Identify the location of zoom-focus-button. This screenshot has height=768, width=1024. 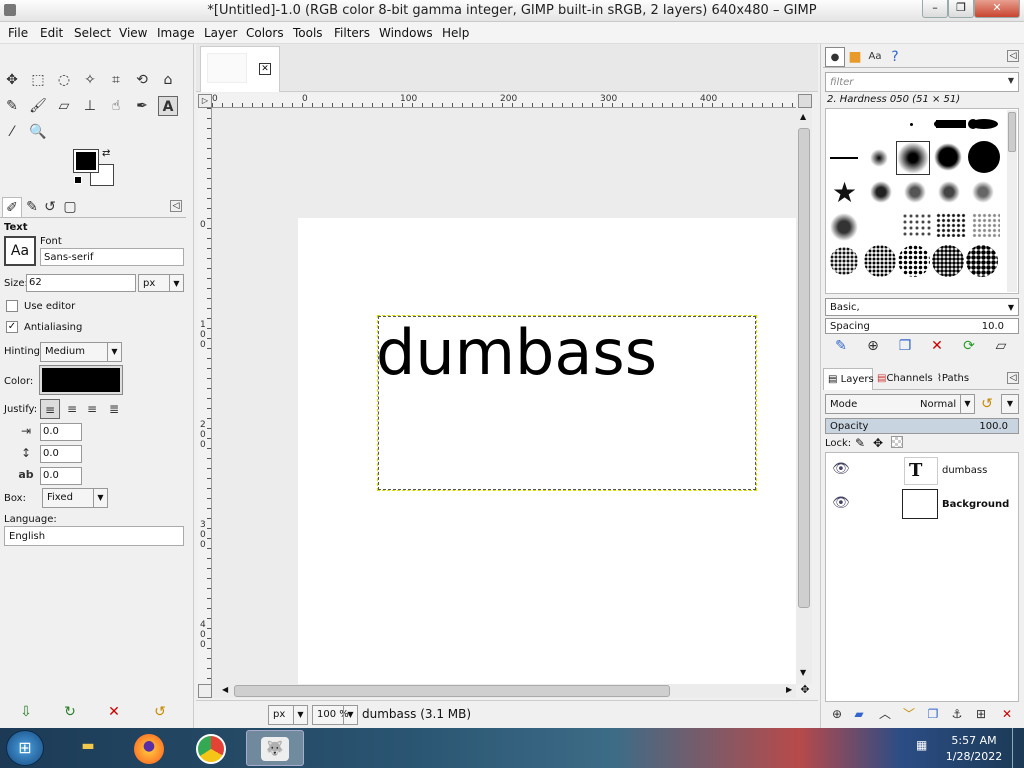
(805, 101).